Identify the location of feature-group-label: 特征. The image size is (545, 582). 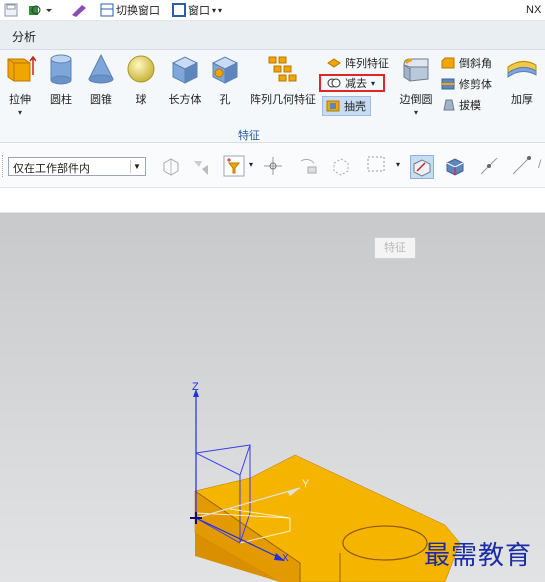
(249, 136).